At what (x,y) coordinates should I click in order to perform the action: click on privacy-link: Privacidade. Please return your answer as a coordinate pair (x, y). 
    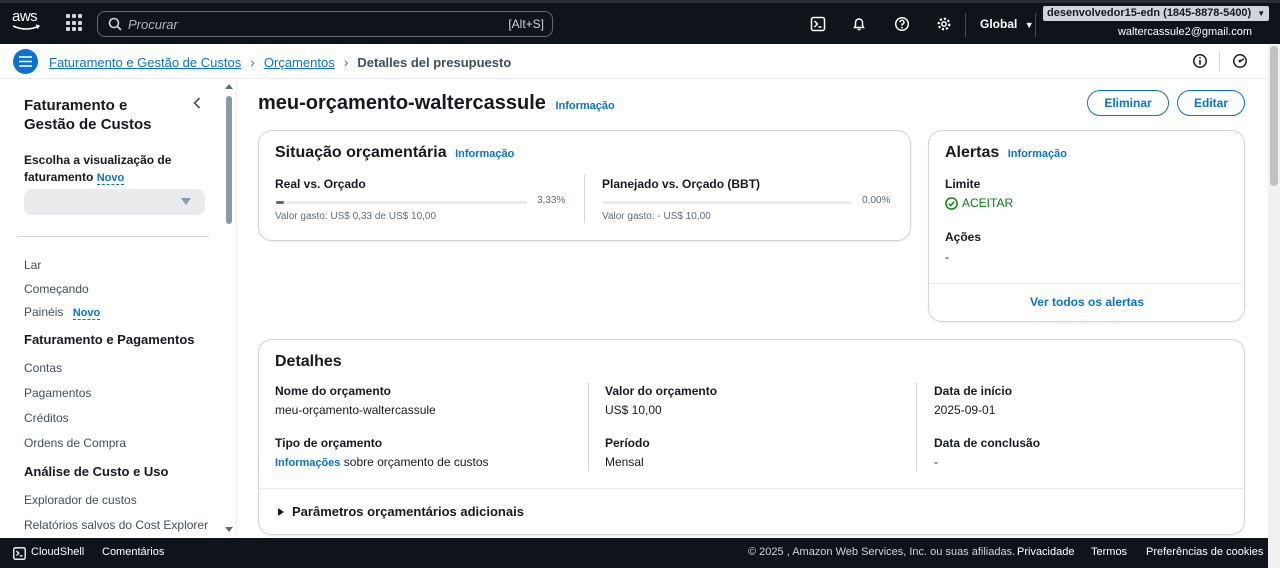
    Looking at the image, I should click on (1045, 552).